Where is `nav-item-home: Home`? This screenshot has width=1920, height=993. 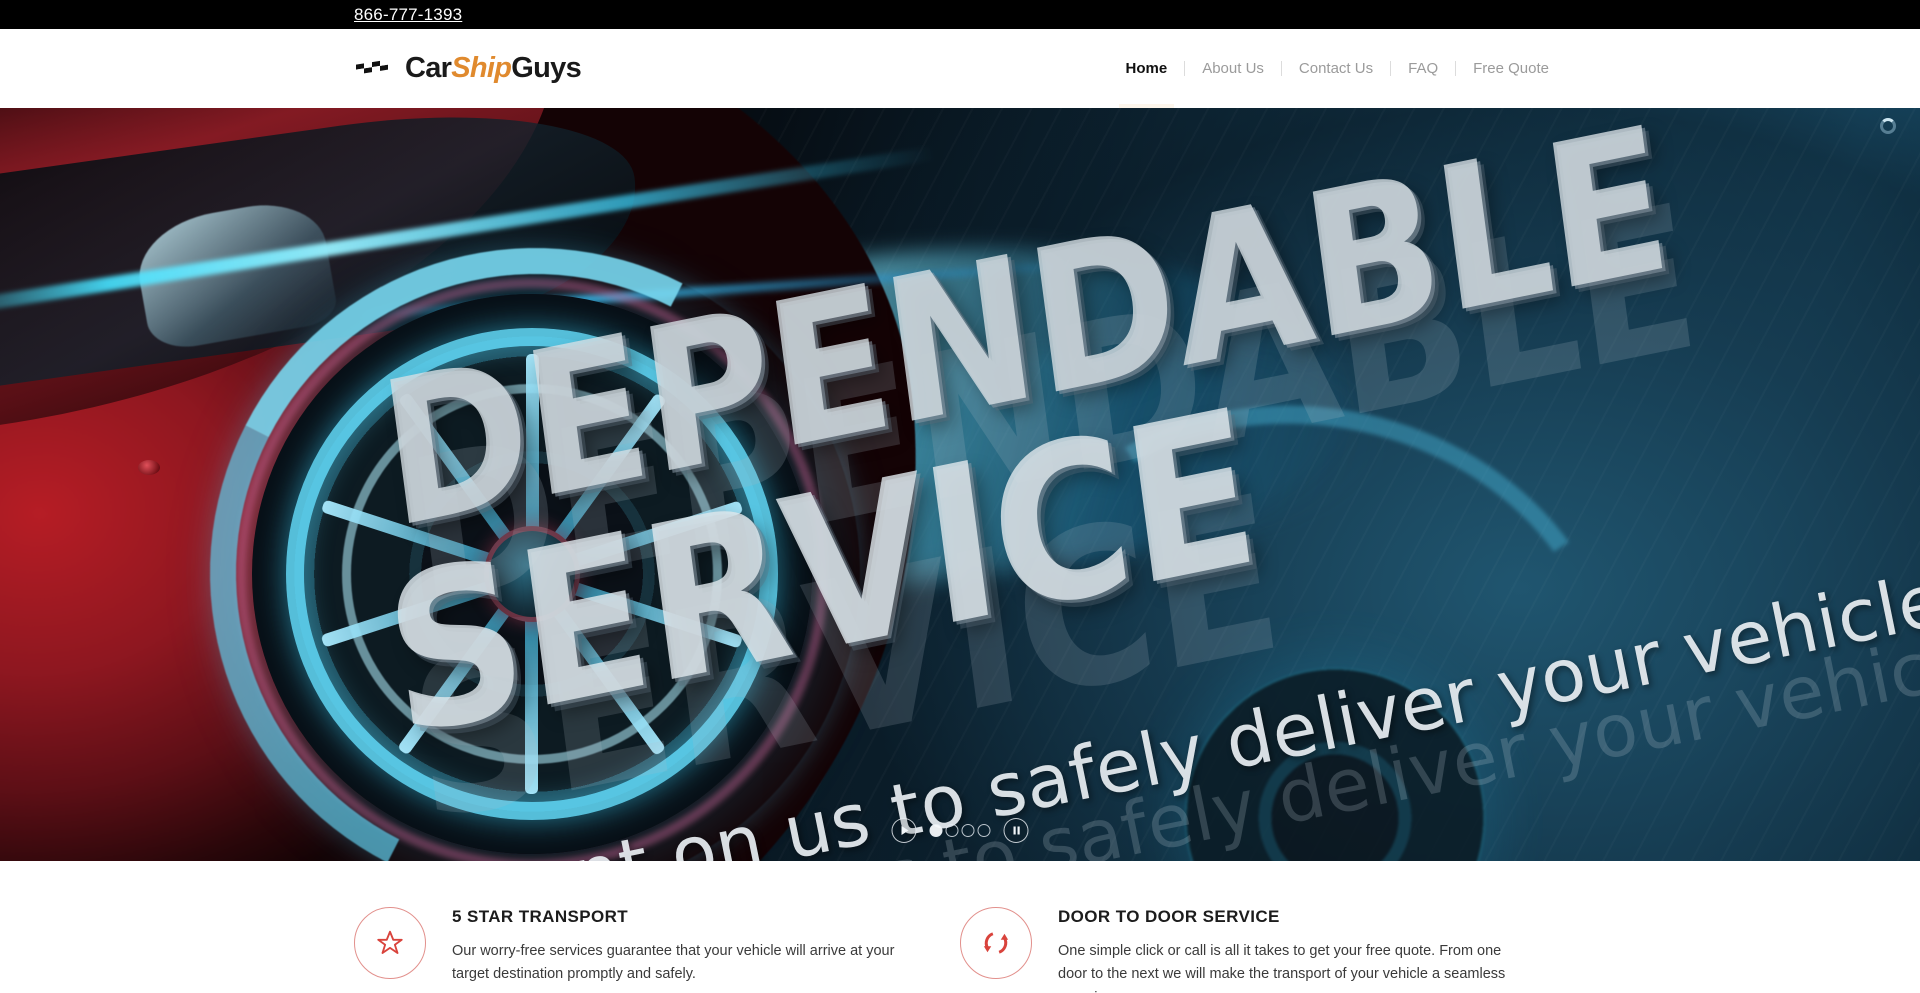
nav-item-home: Home is located at coordinates (1147, 68).